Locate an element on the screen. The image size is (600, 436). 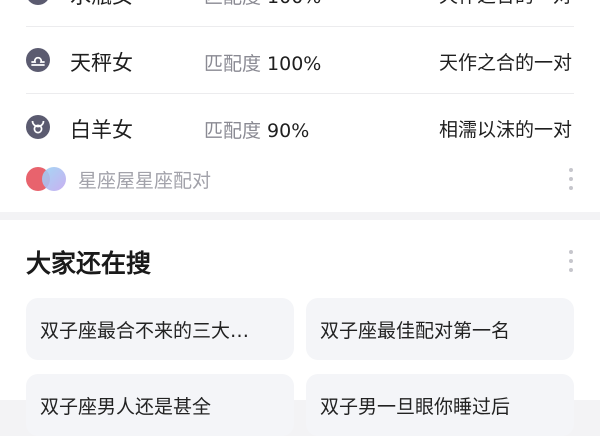
source-attribution: 星座屋星座配对 is located at coordinates (118, 179).